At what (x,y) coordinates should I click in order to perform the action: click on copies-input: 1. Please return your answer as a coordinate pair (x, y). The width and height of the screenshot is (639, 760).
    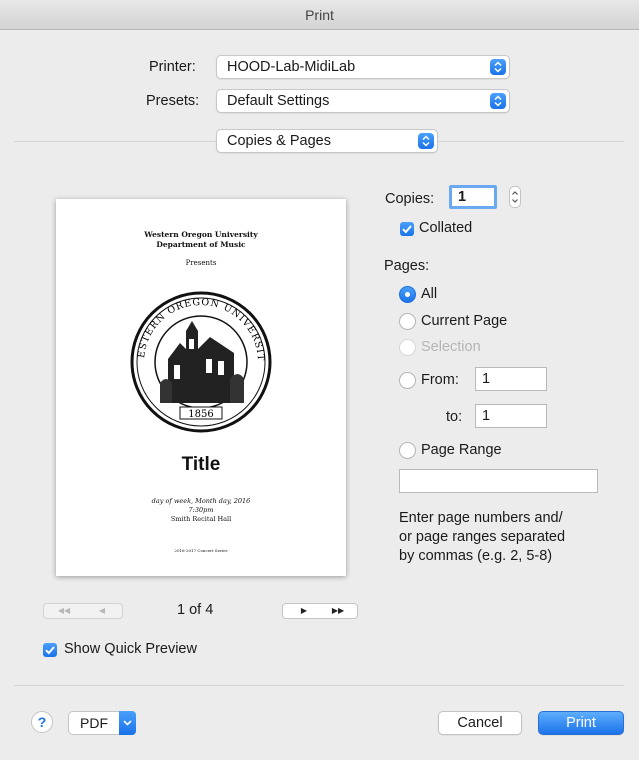
    Looking at the image, I should click on (473, 197).